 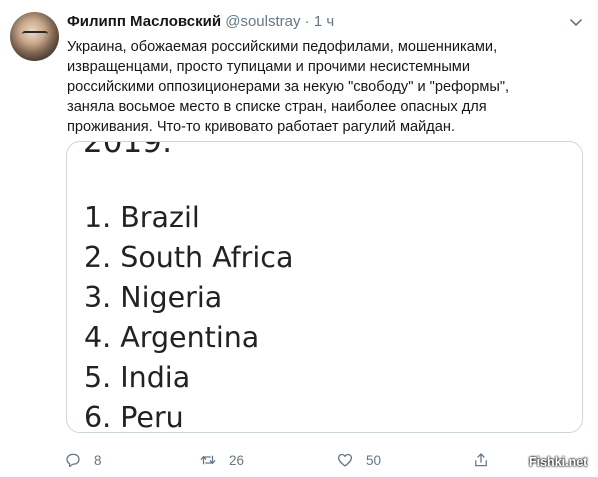 I want to click on media-country-item: 2. South Africa, so click(x=189, y=257).